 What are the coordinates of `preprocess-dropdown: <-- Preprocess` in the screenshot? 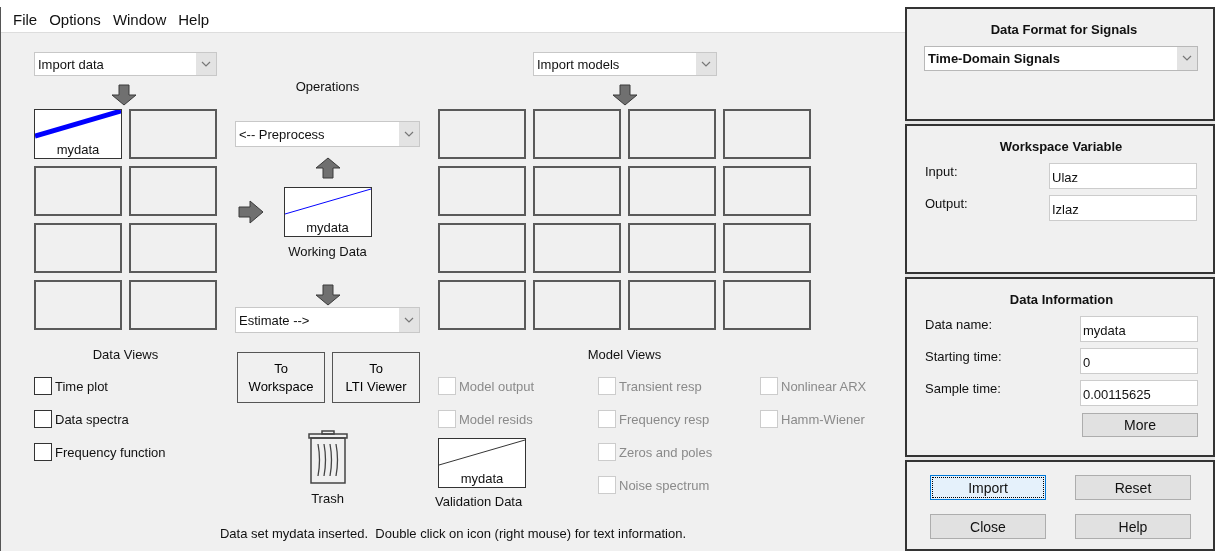 It's located at (327, 134).